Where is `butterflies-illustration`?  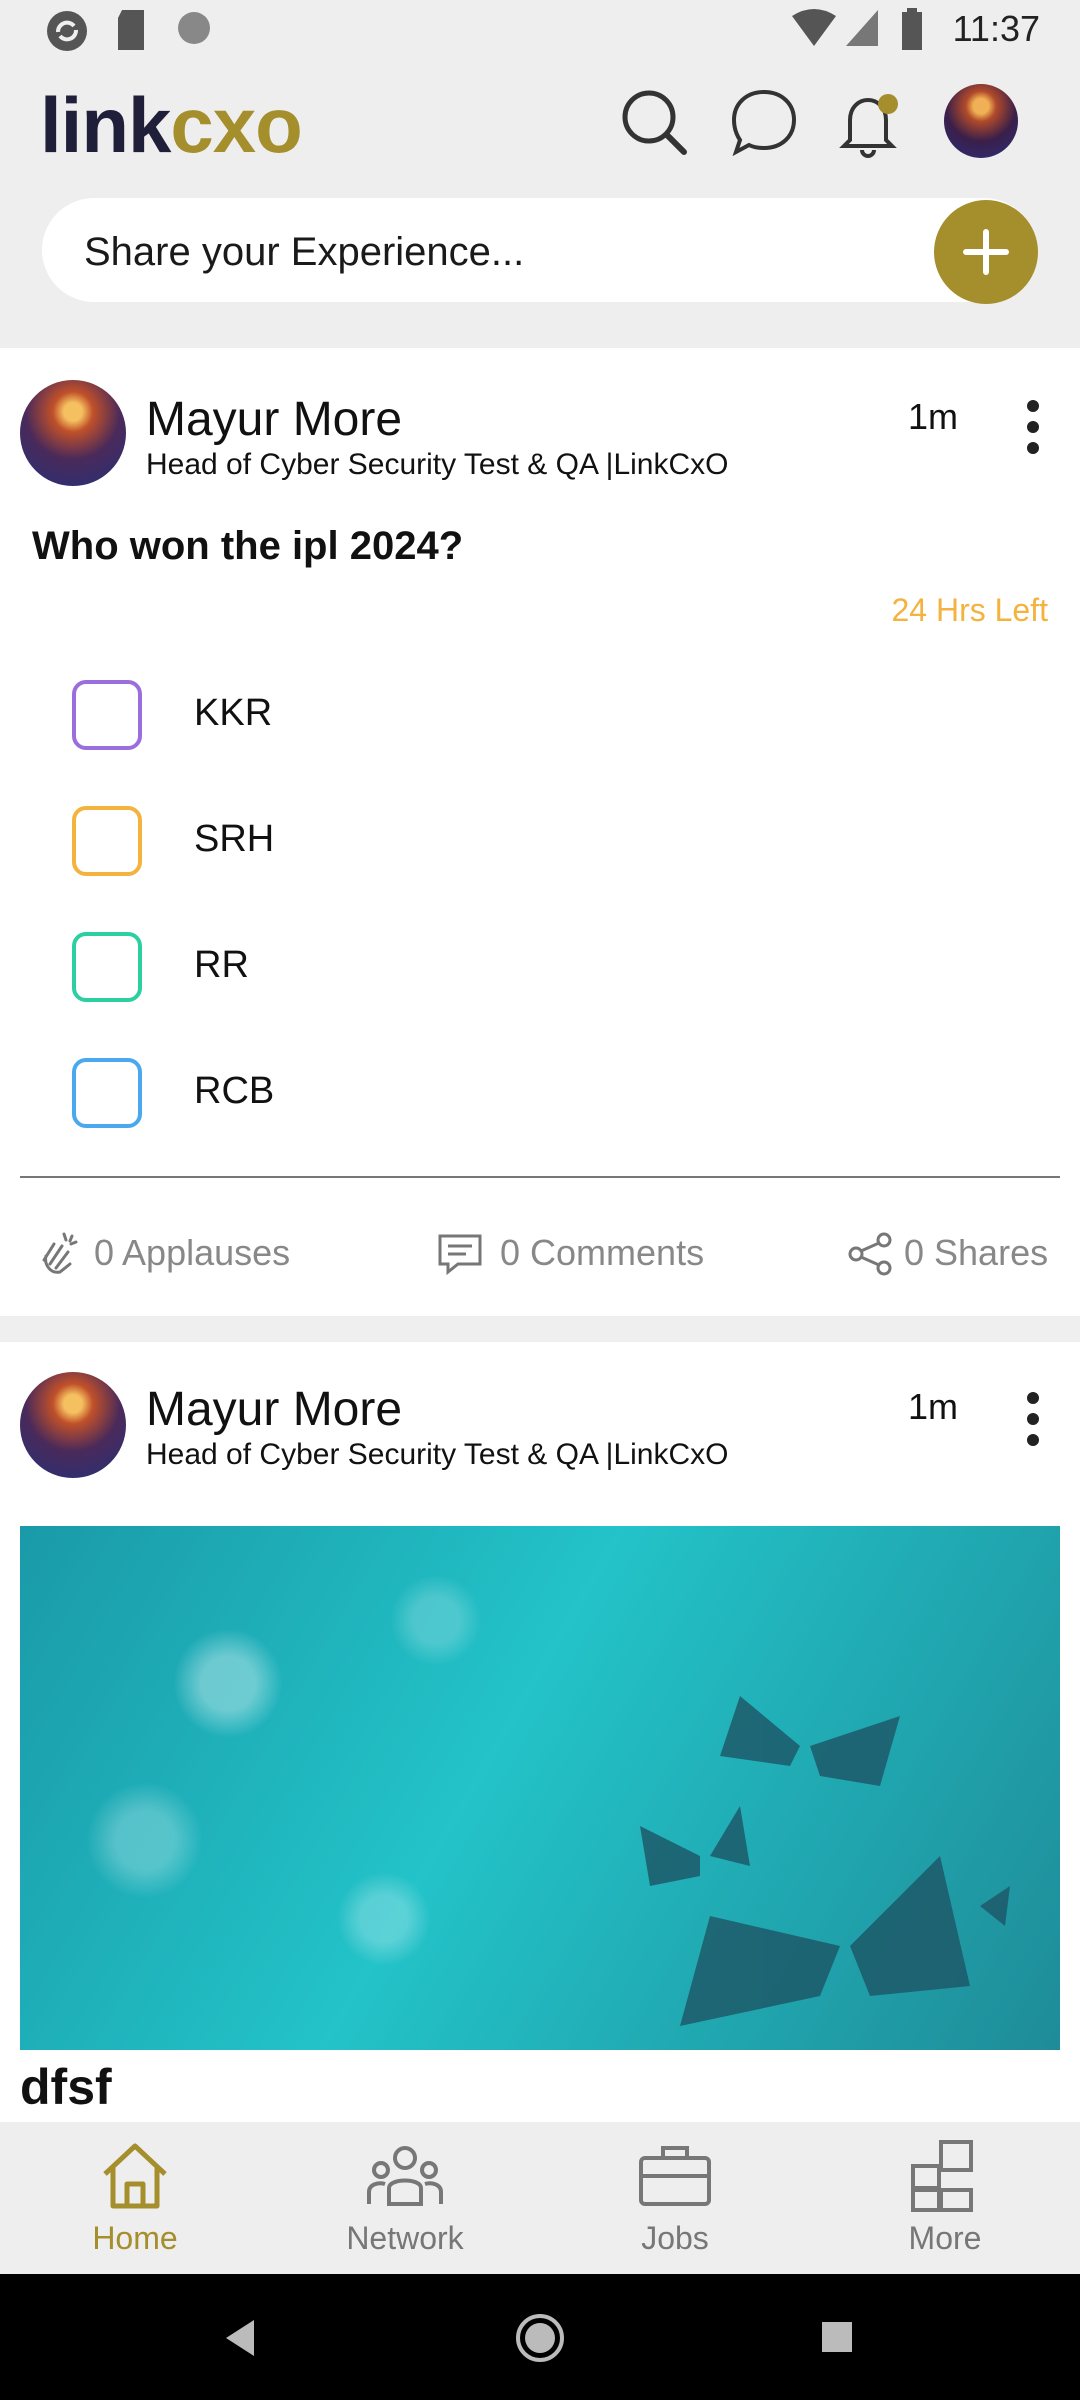
butterflies-illustration is located at coordinates (825, 1861).